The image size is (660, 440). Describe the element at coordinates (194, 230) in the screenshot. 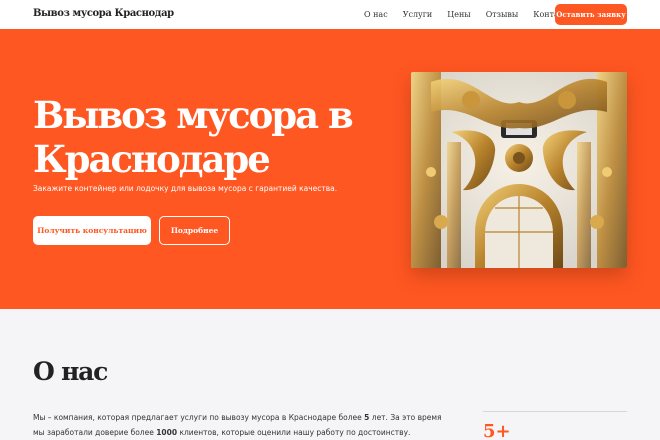

I see `more-details-button: Подробнее` at that location.